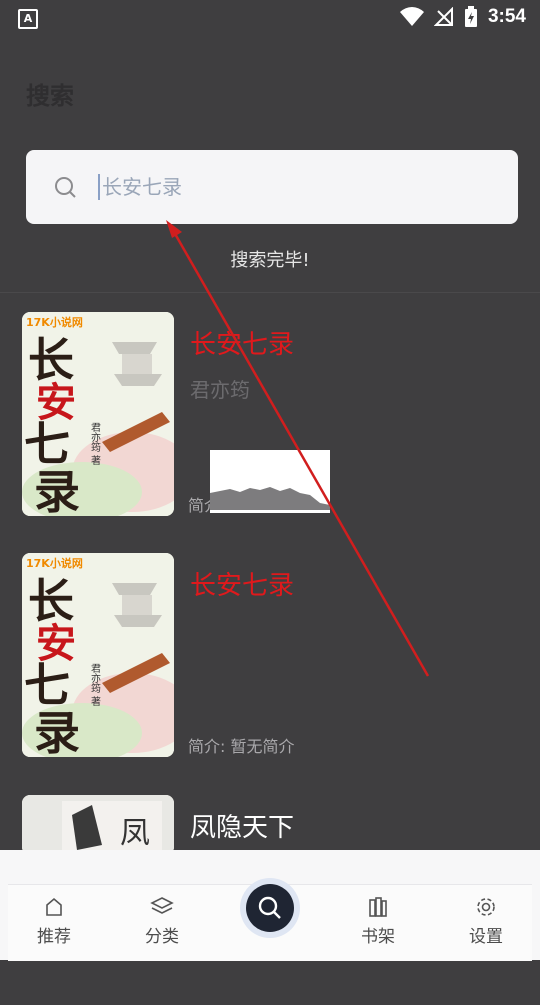 The height and width of the screenshot is (1005, 540). What do you see at coordinates (411, 17) in the screenshot?
I see `wifi-icon` at bounding box center [411, 17].